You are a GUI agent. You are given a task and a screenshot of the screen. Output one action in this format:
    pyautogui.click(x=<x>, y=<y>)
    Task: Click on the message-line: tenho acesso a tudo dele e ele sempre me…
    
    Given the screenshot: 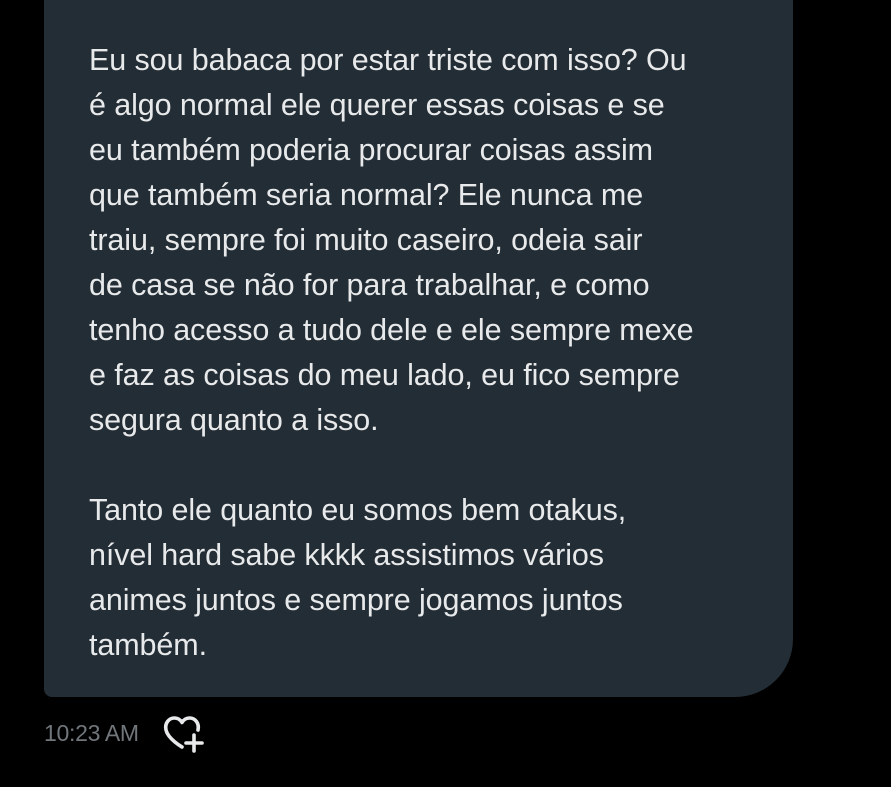 What is the action you would take?
    pyautogui.click(x=391, y=330)
    